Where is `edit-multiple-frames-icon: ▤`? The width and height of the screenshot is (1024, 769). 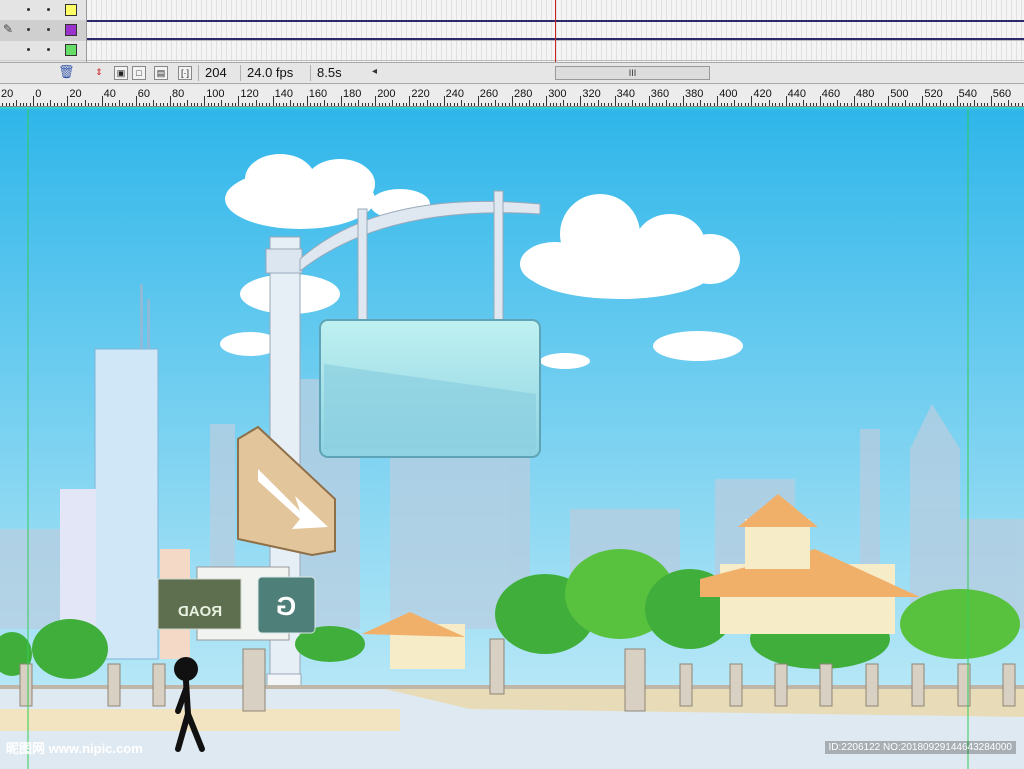
edit-multiple-frames-icon: ▤ is located at coordinates (161, 73).